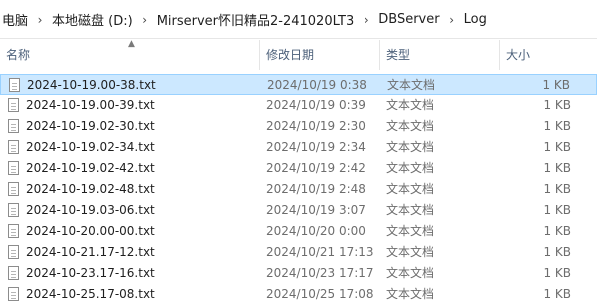 The height and width of the screenshot is (308, 597). I want to click on breadcrumb-item-drive-d: 本地磁盘 (D:), so click(92, 19).